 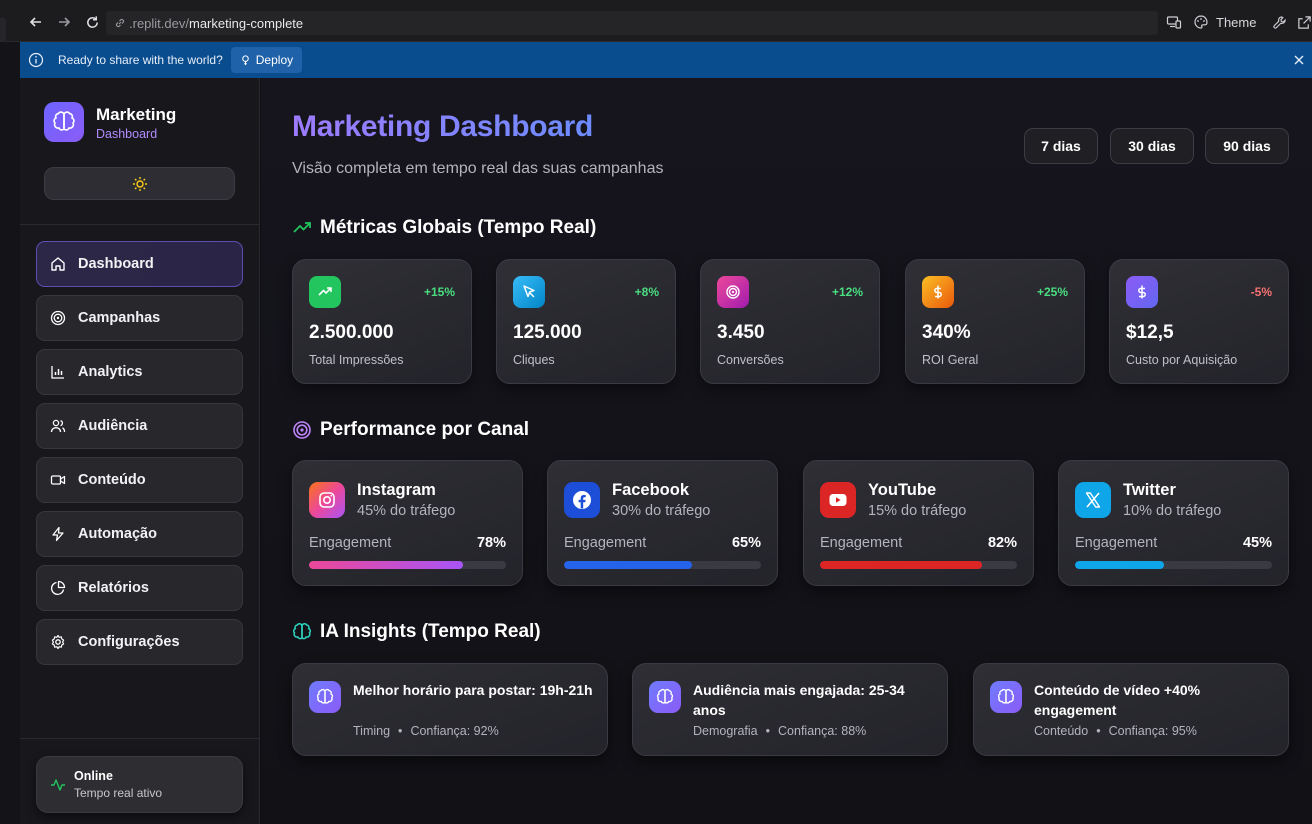 What do you see at coordinates (92, 22) in the screenshot?
I see `reload-icon` at bounding box center [92, 22].